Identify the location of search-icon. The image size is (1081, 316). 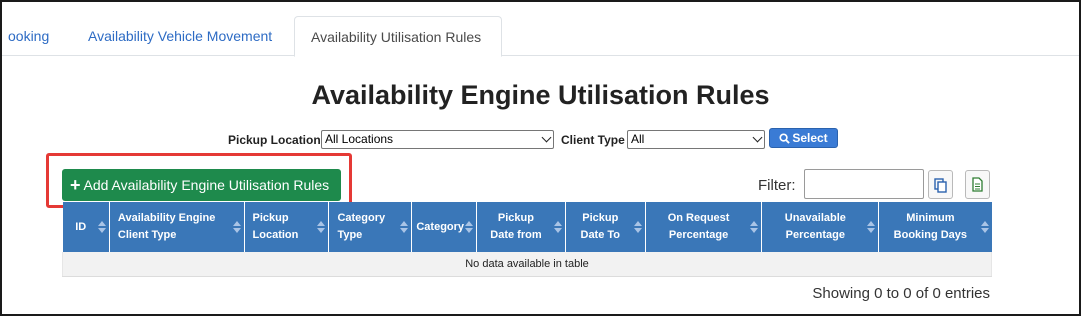
(785, 138).